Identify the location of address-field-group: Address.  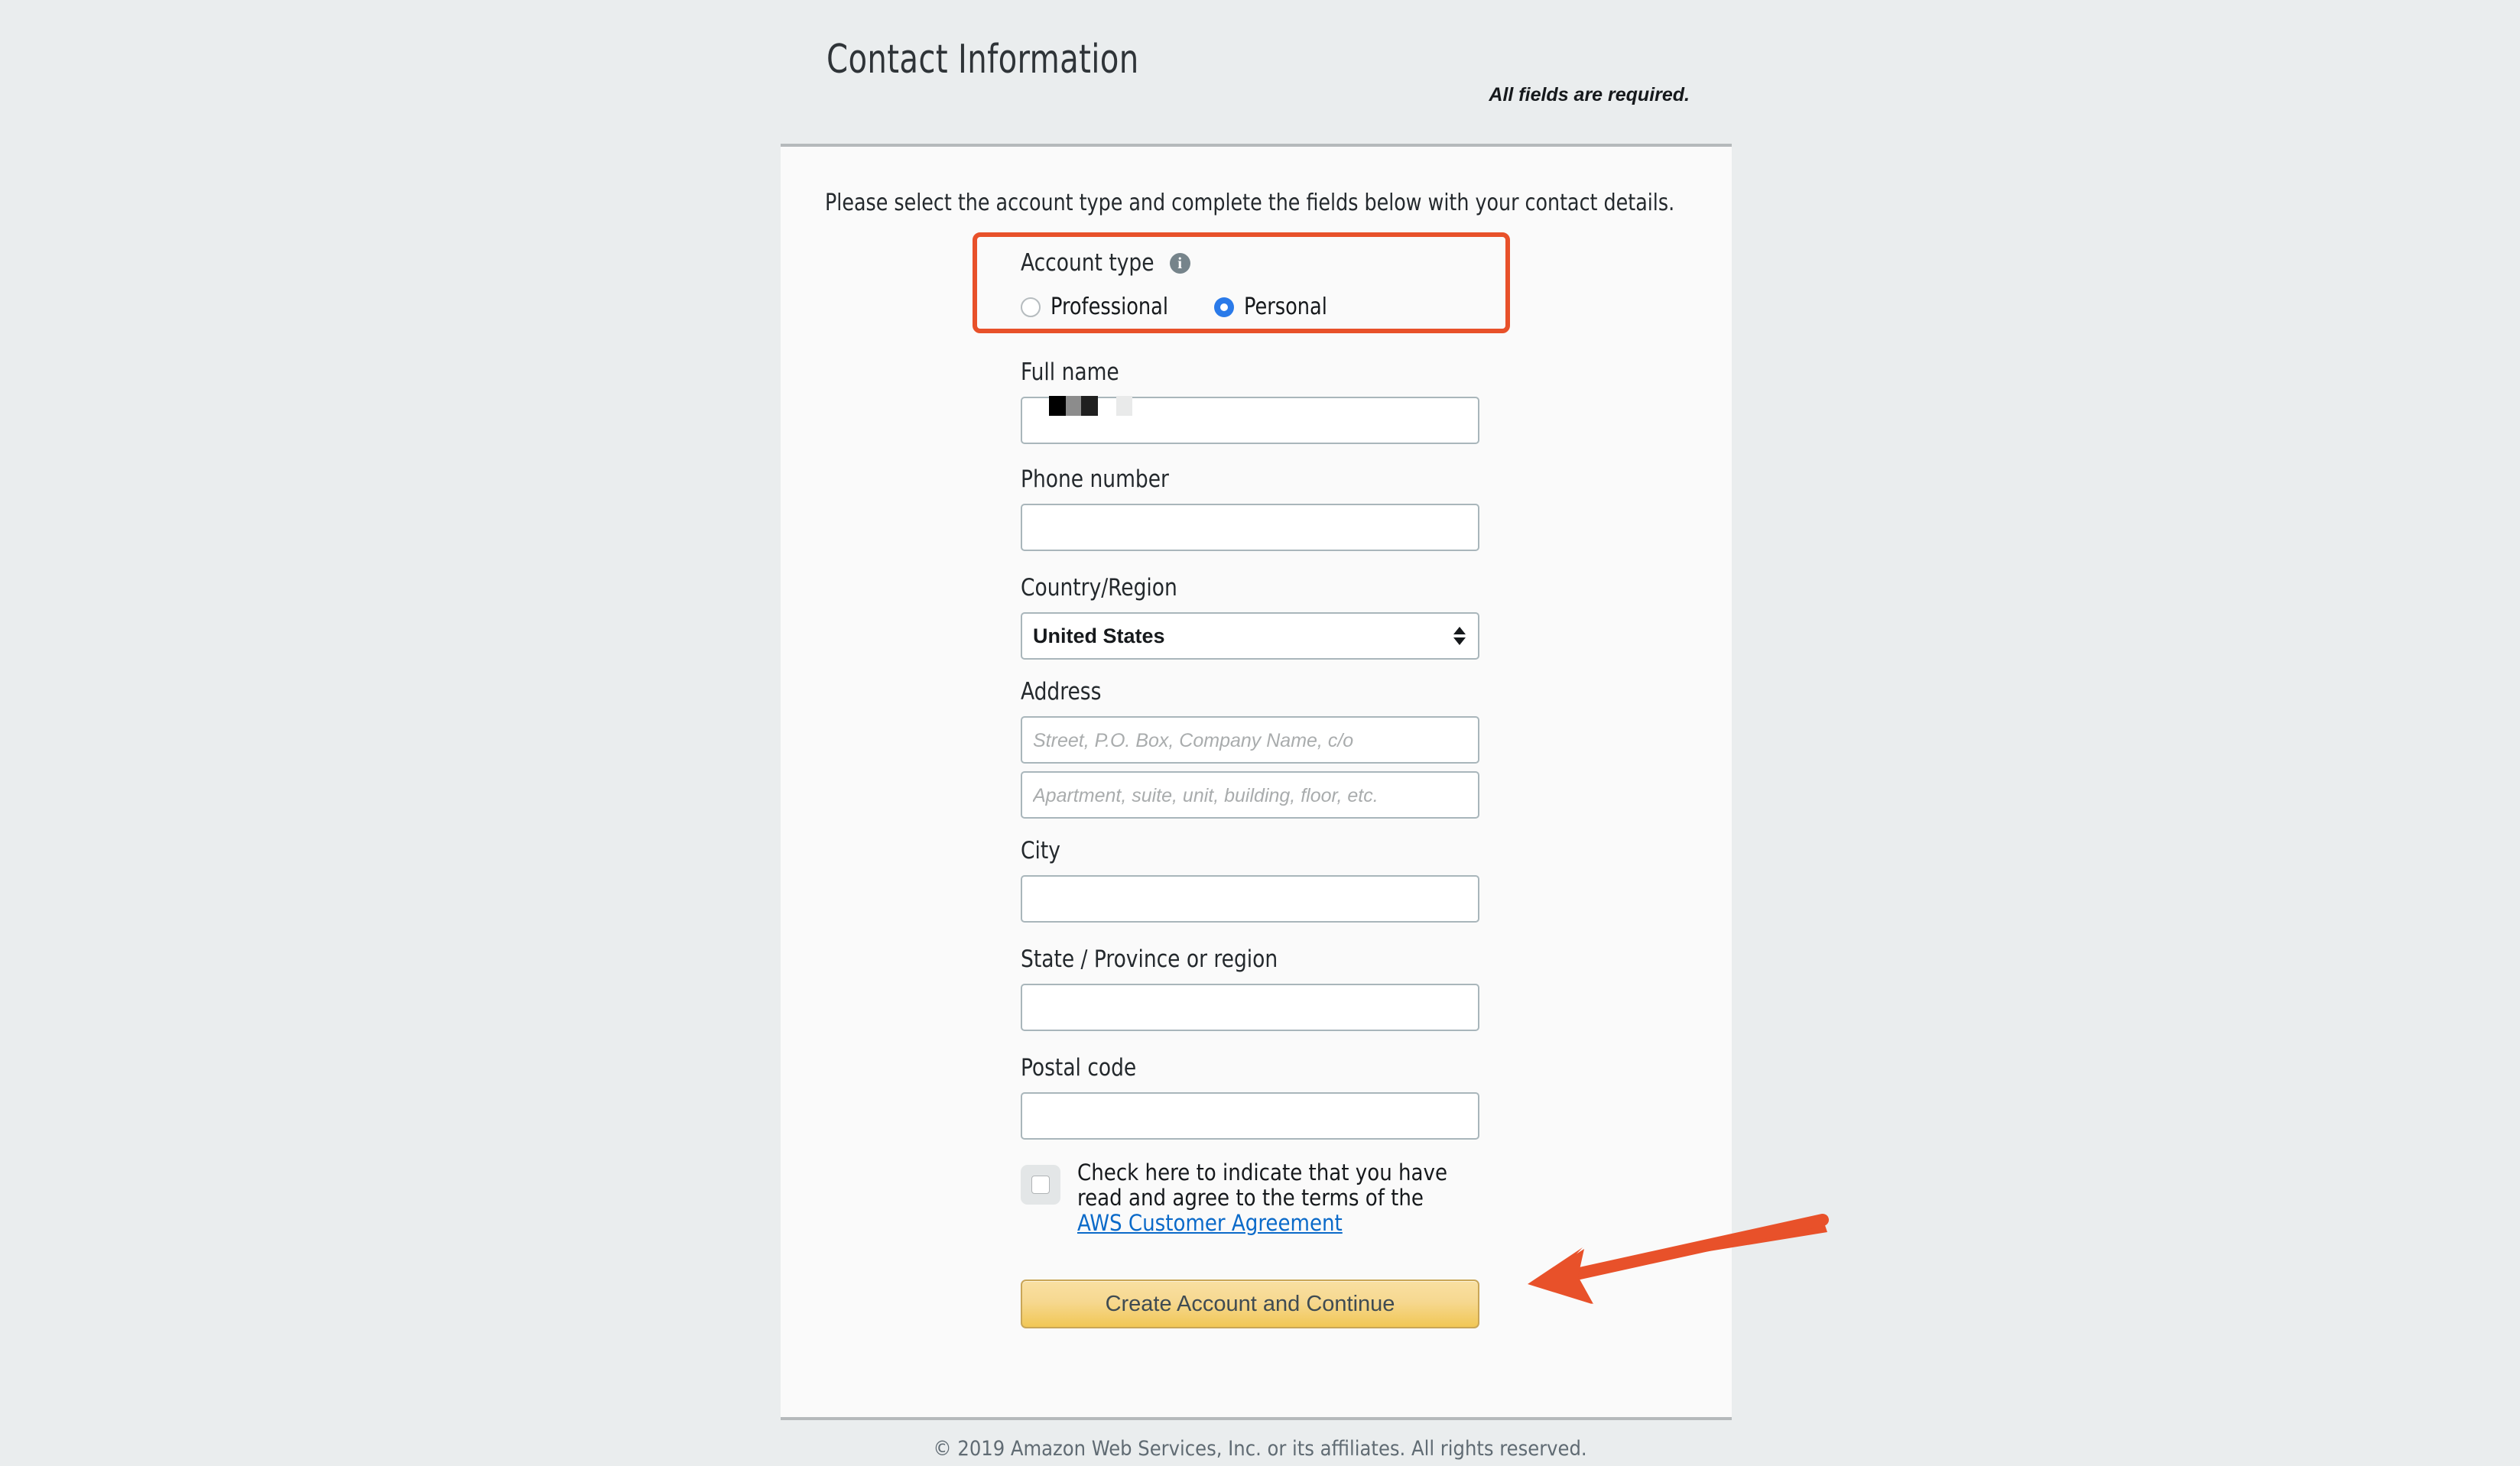
(1250, 749).